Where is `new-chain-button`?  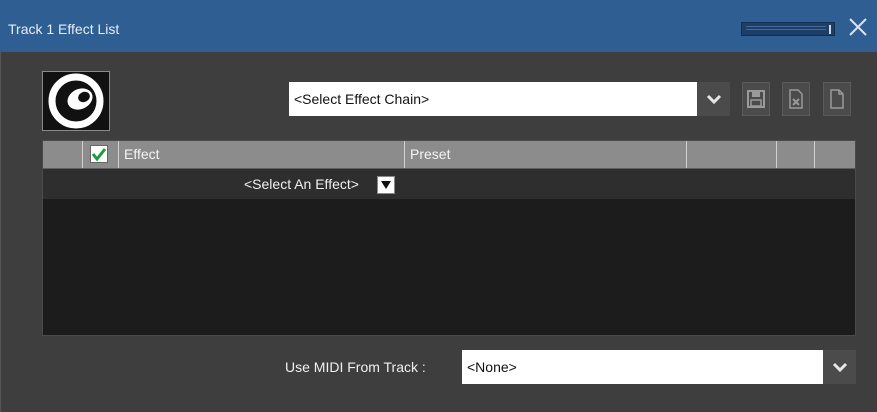 new-chain-button is located at coordinates (837, 99).